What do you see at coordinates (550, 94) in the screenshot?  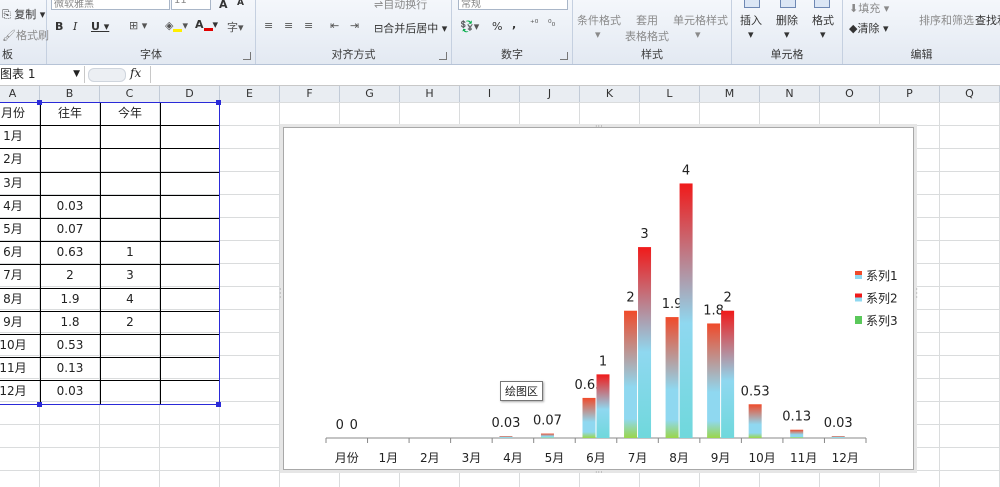 I see `column-header-j: J` at bounding box center [550, 94].